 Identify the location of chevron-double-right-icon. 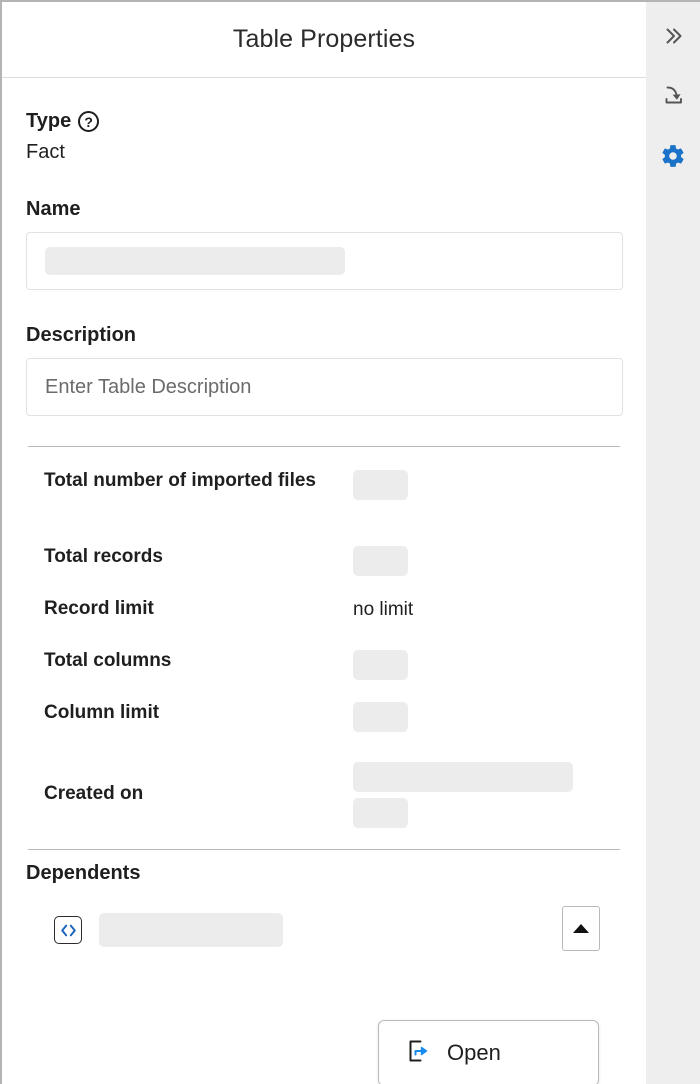
(673, 36).